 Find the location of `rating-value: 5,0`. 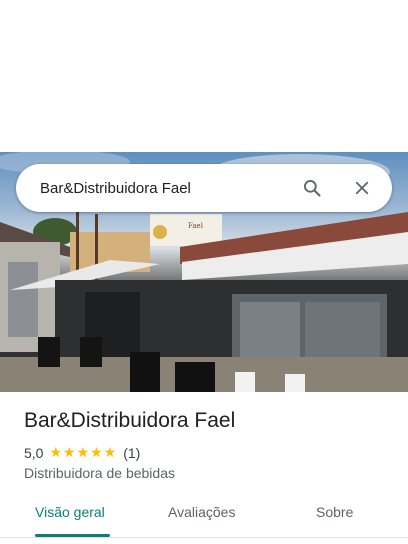

rating-value: 5,0 is located at coordinates (34, 452).